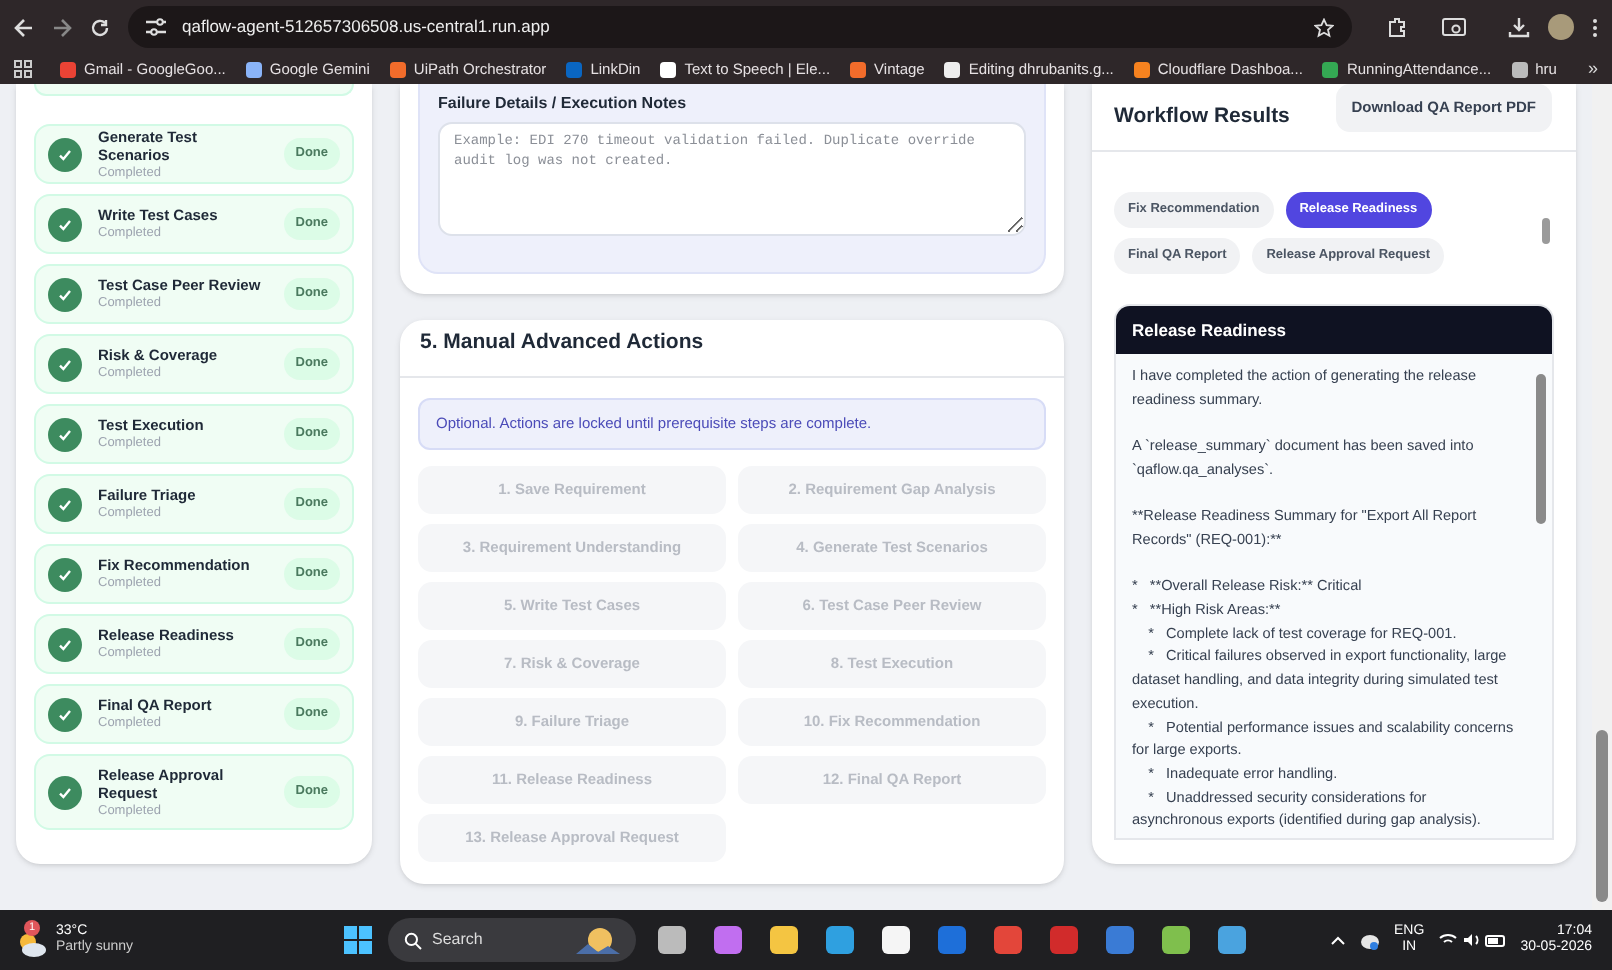  Describe the element at coordinates (1454, 27) in the screenshot. I see `screen-search-icon` at that location.